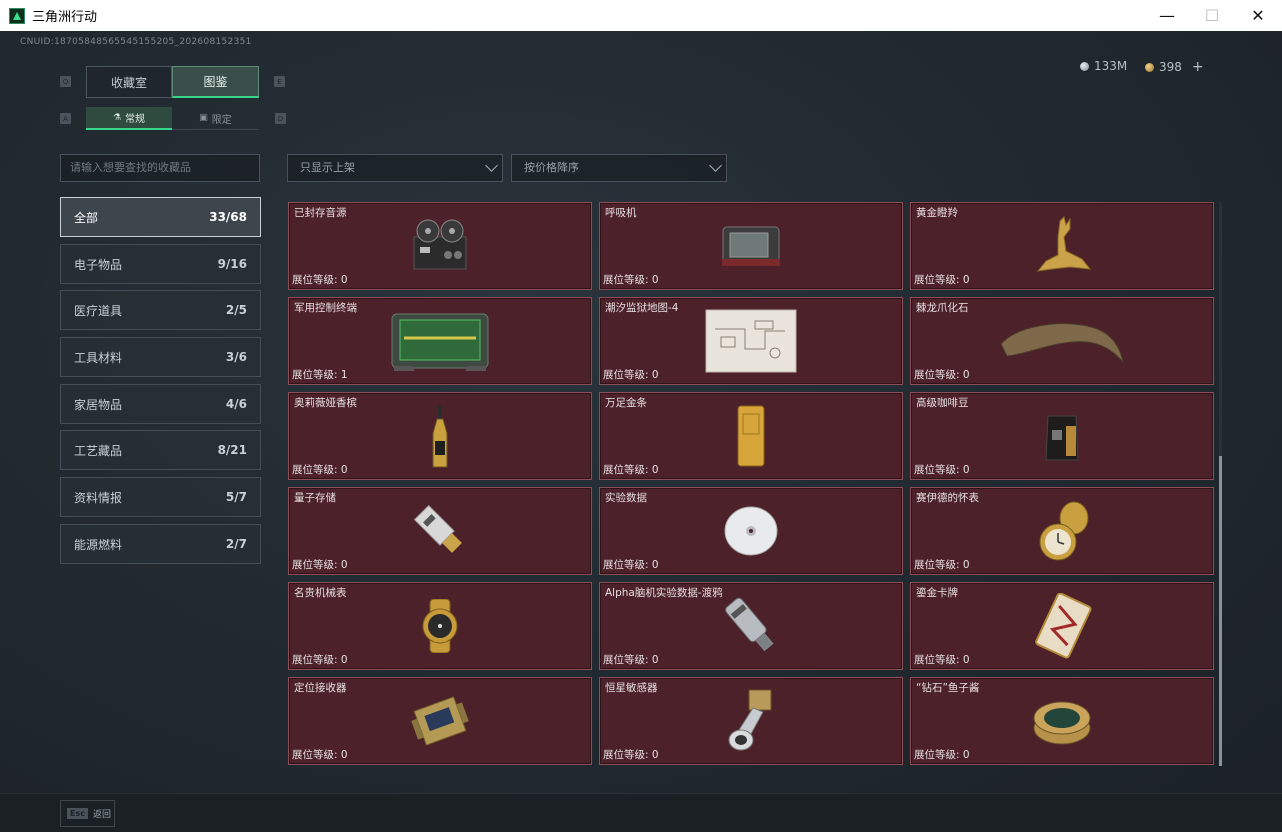  I want to click on flask-icon: ⚗, so click(117, 117).